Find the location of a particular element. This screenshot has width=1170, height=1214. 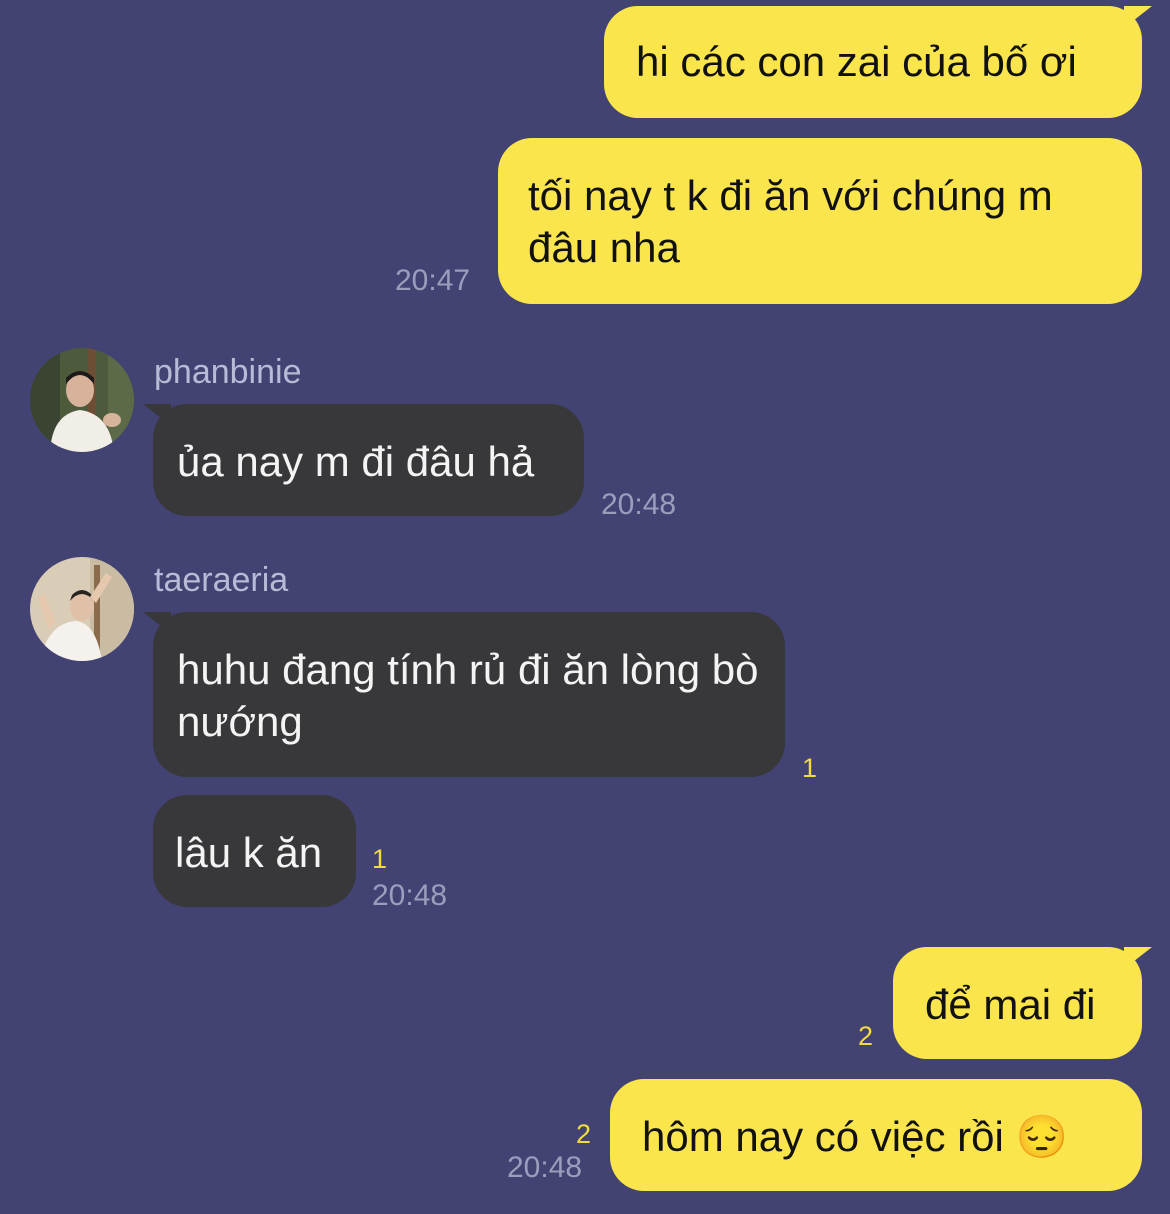

message-bubble-outgoing: để mai đi is located at coordinates (1022, 1003).